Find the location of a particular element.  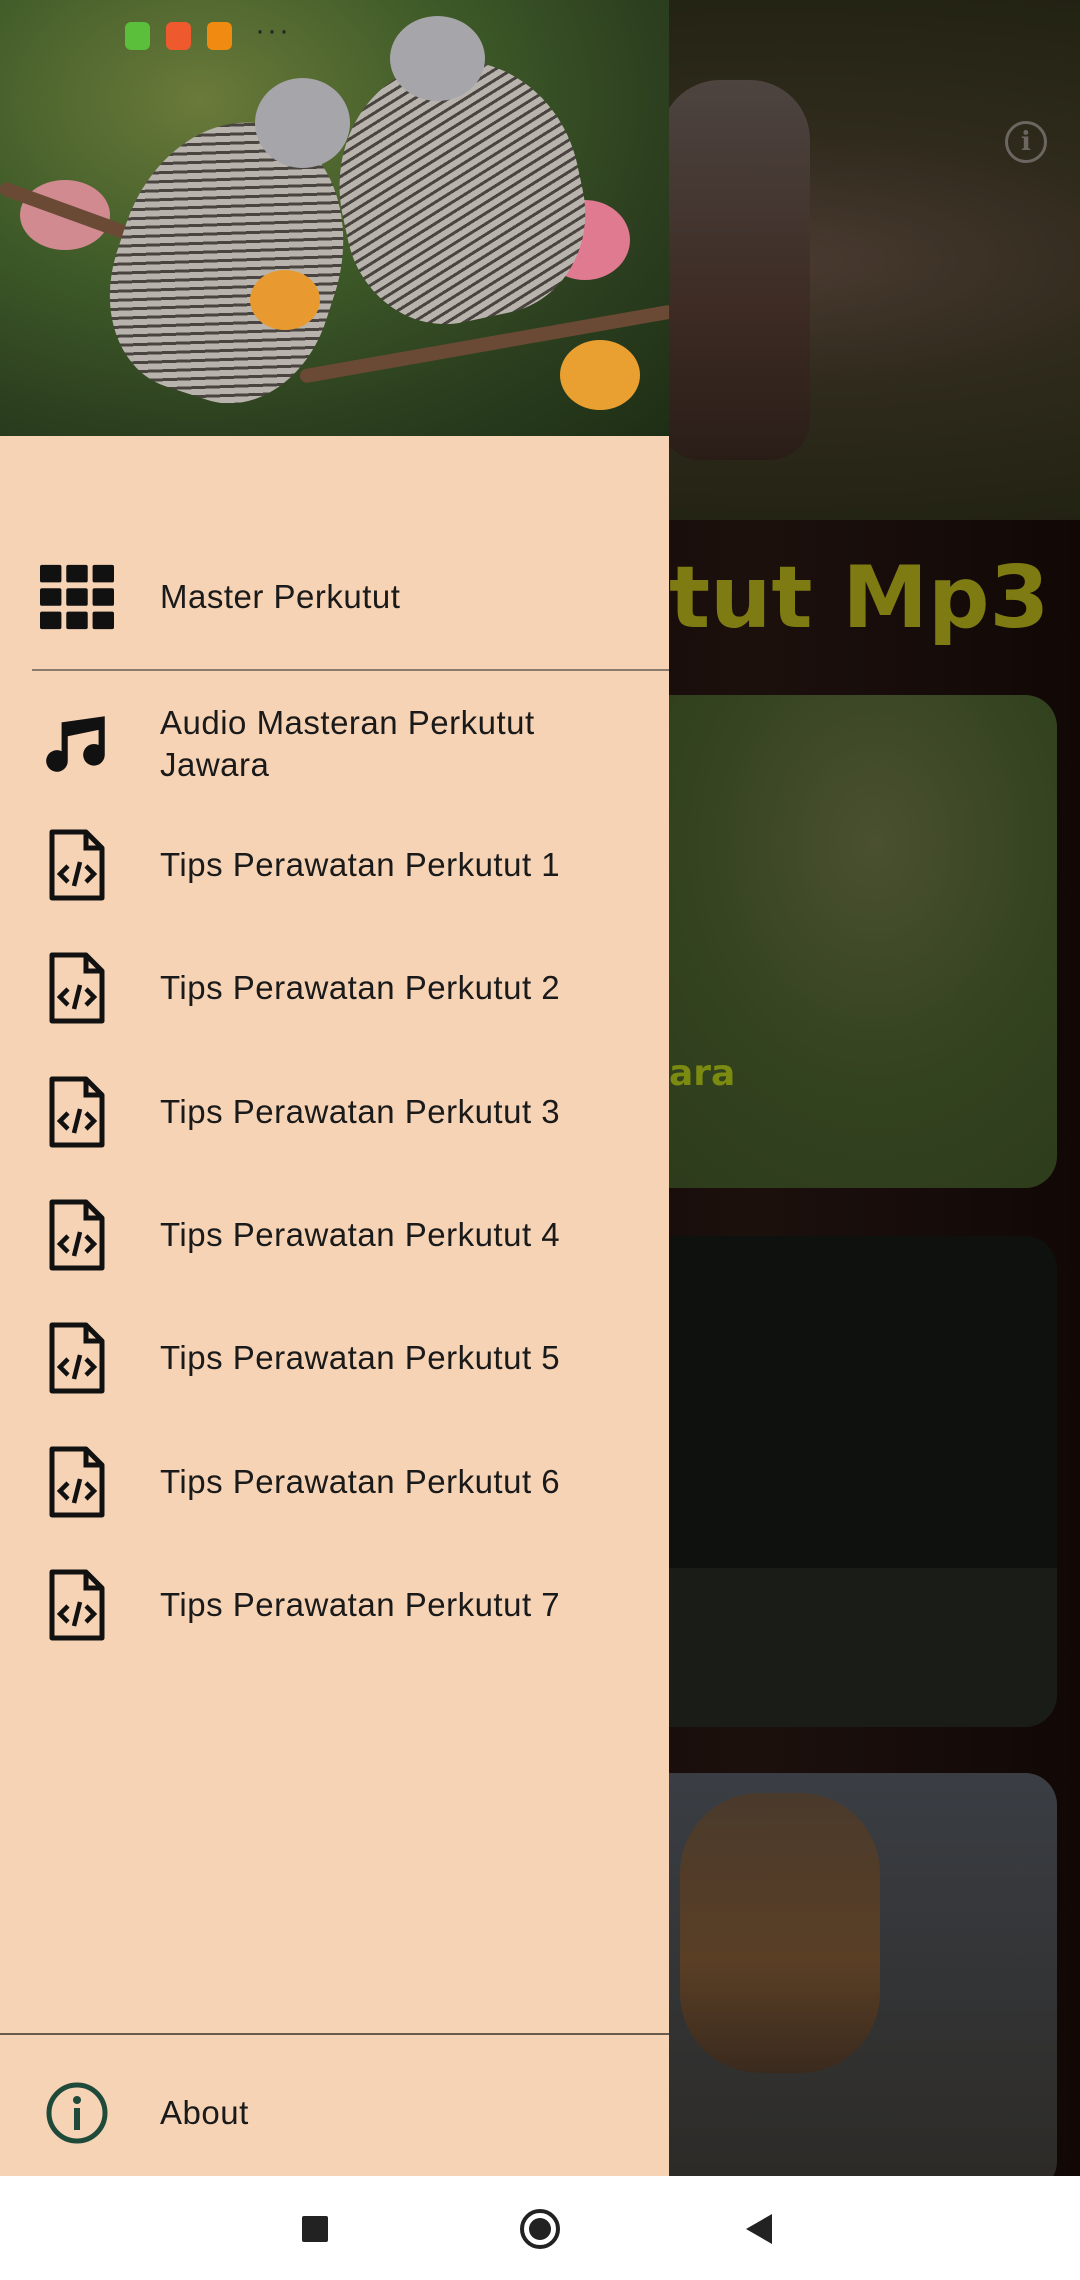

drawer-item-tips-5: Tips Perawatan Perkutut 5 is located at coordinates (334, 1358).